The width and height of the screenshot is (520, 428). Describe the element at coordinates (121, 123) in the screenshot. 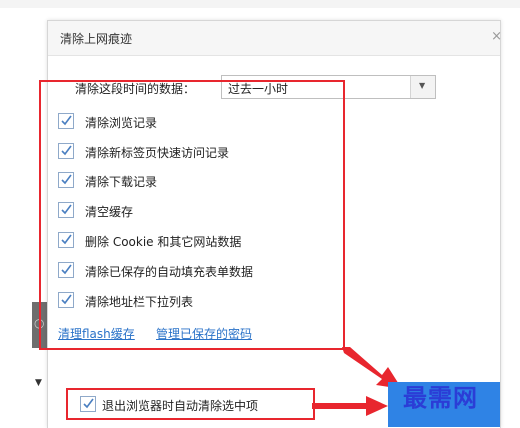

I see `option-label: 清除浏览记录` at that location.